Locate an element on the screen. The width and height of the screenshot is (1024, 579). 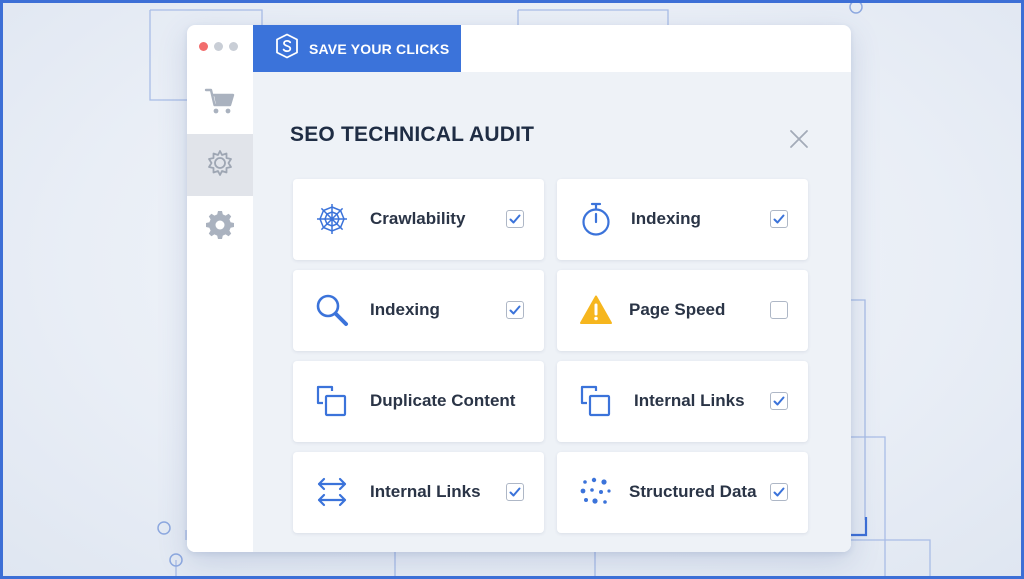
magnifier-icon is located at coordinates (332, 310).